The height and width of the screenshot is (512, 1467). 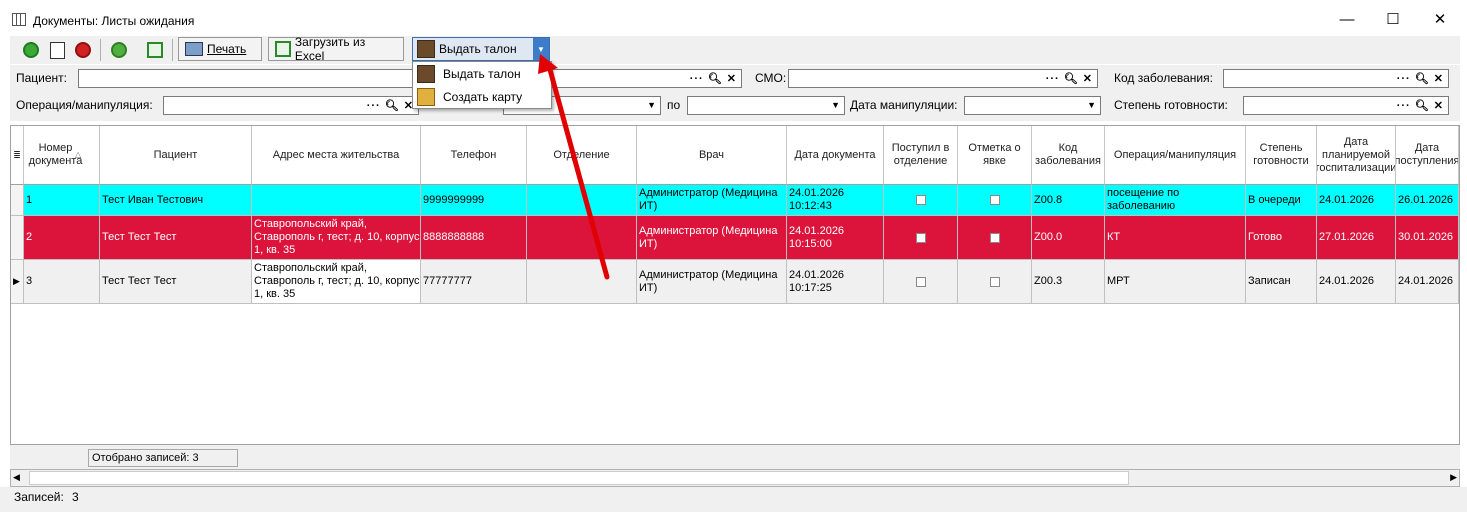 What do you see at coordinates (31, 50) in the screenshot?
I see `add-button` at bounding box center [31, 50].